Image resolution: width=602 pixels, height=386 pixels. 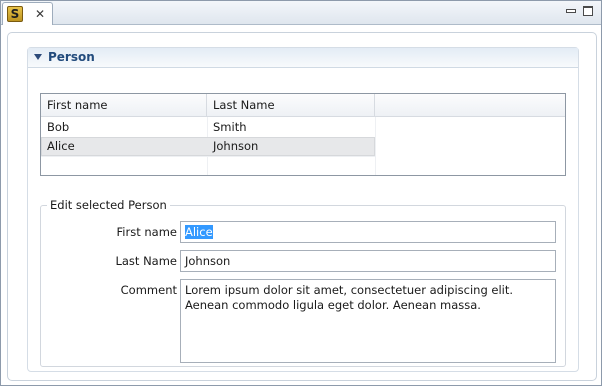 I want to click on last-name-field: Johnson, so click(x=368, y=261).